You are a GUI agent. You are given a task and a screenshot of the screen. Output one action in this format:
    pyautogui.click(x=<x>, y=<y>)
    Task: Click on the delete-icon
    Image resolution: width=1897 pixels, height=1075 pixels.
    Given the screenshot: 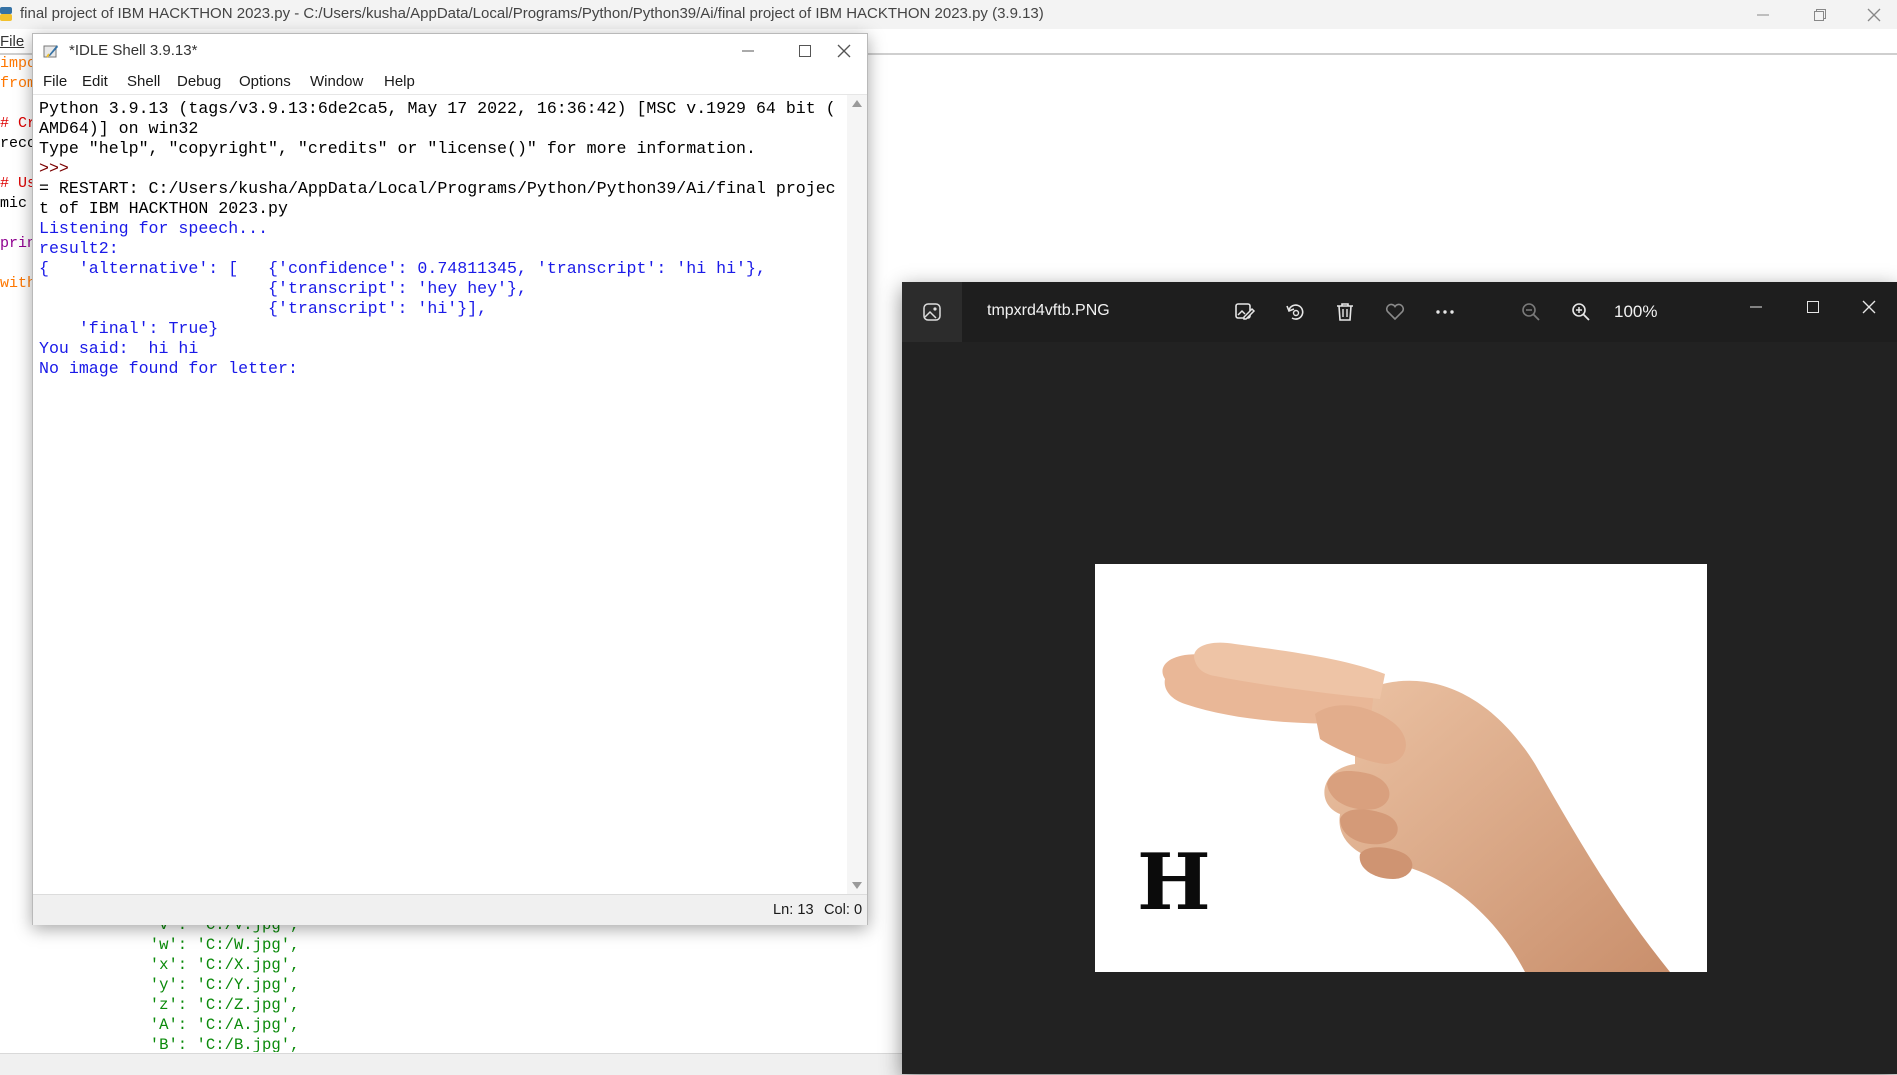 What is the action you would take?
    pyautogui.click(x=1345, y=312)
    